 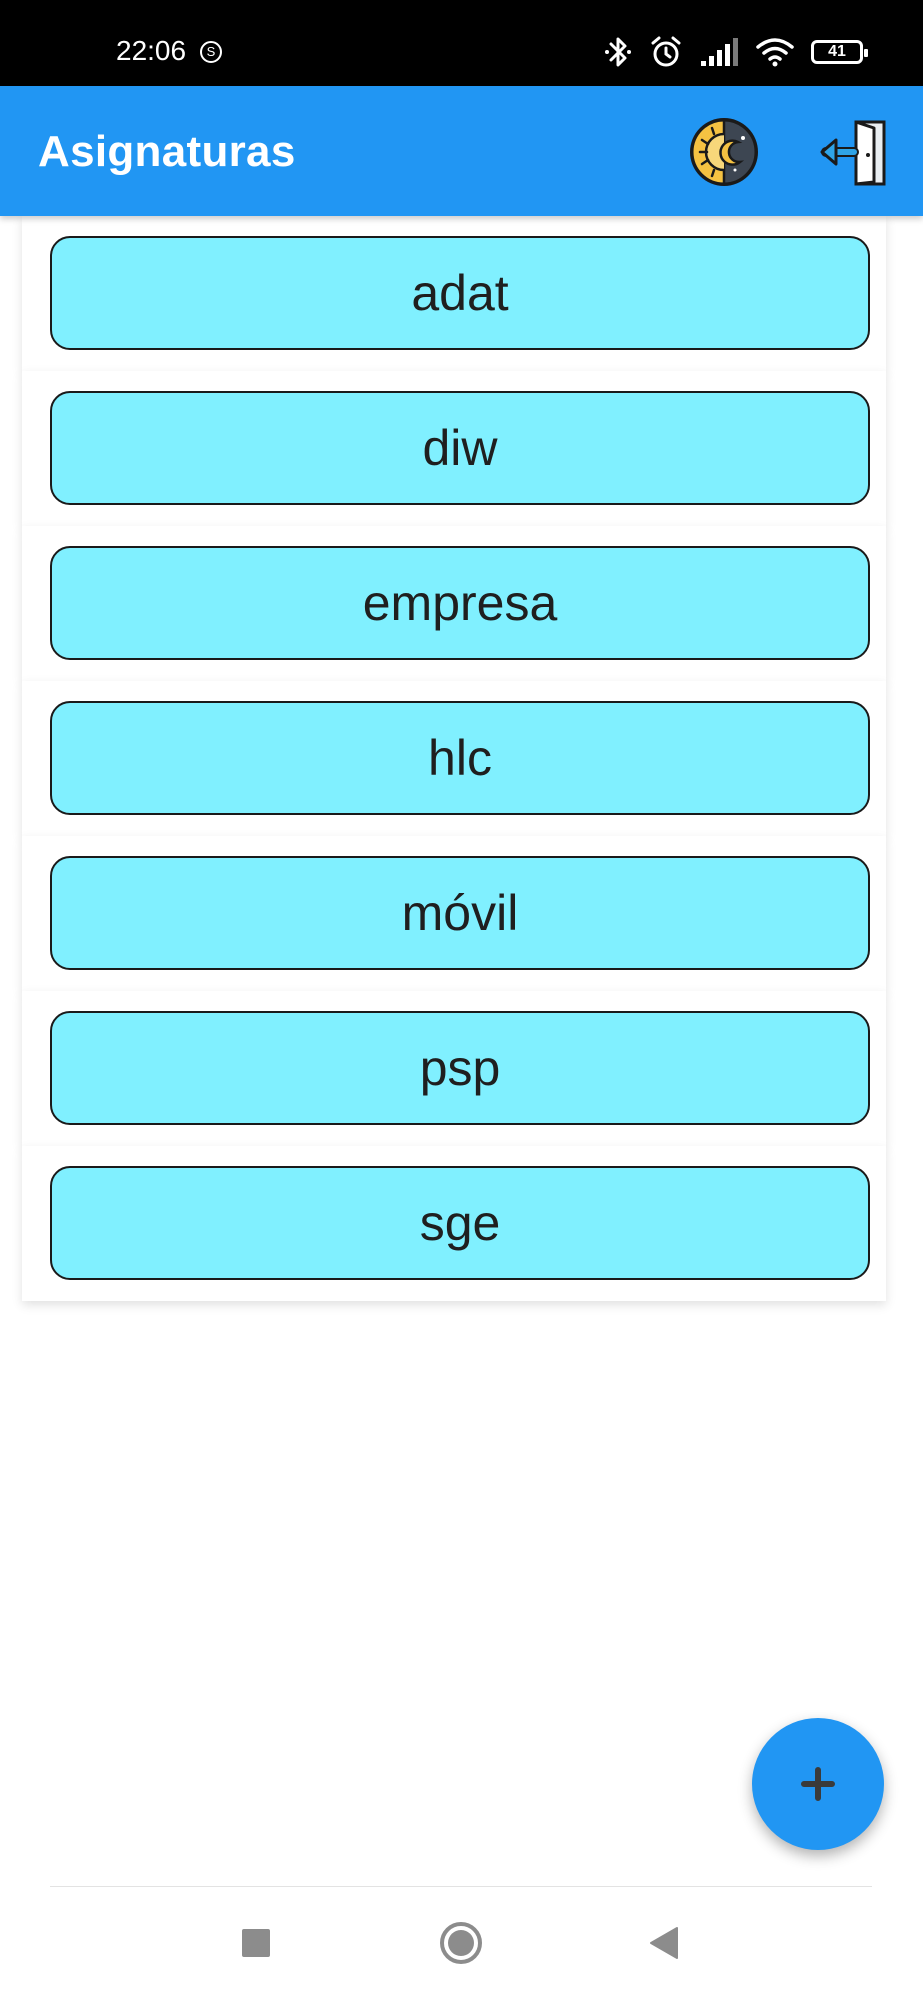 I want to click on list-item: adat, so click(x=454, y=293).